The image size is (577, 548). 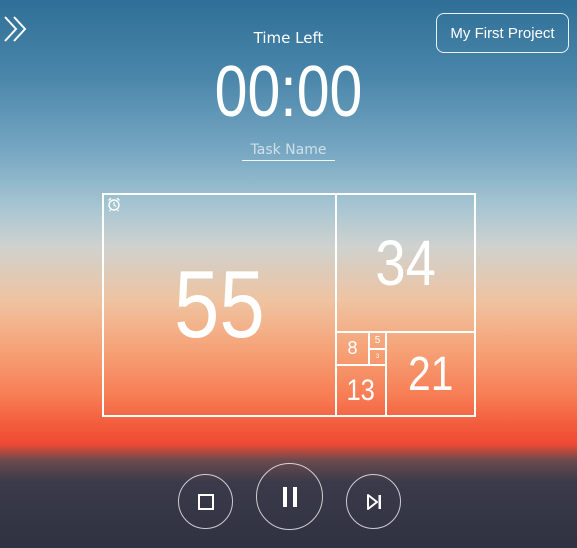 What do you see at coordinates (377, 340) in the screenshot?
I see `fib-cell-5-label: 5` at bounding box center [377, 340].